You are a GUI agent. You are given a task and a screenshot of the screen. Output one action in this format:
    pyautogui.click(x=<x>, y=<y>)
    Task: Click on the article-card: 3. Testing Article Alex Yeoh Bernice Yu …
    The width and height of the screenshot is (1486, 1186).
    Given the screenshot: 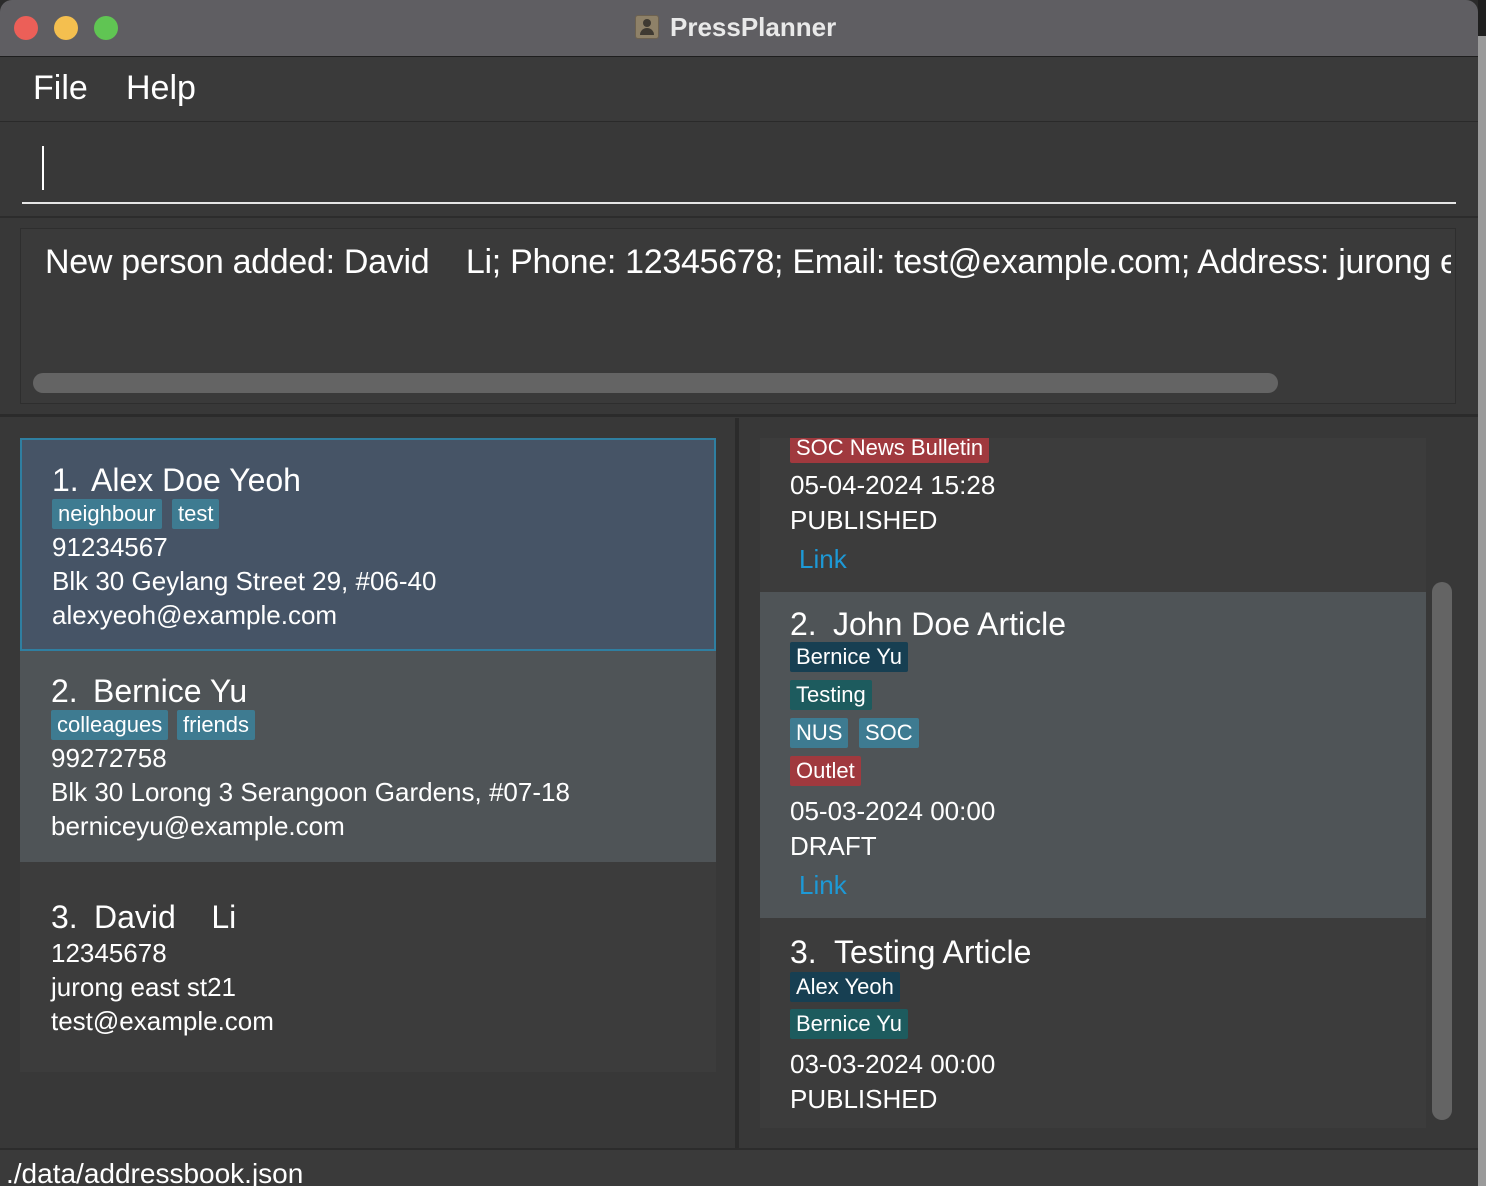 What is the action you would take?
    pyautogui.click(x=1093, y=1023)
    